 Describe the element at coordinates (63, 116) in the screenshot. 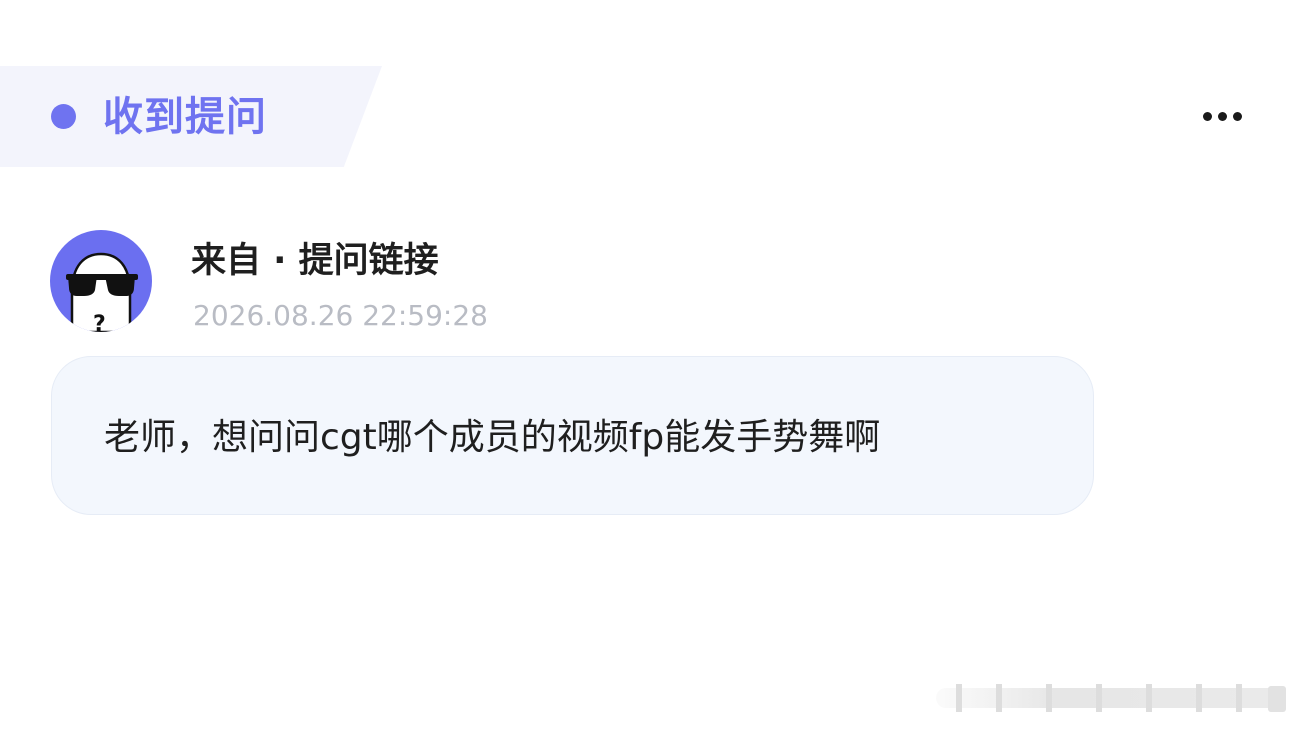

I see `header-dot-icon` at that location.